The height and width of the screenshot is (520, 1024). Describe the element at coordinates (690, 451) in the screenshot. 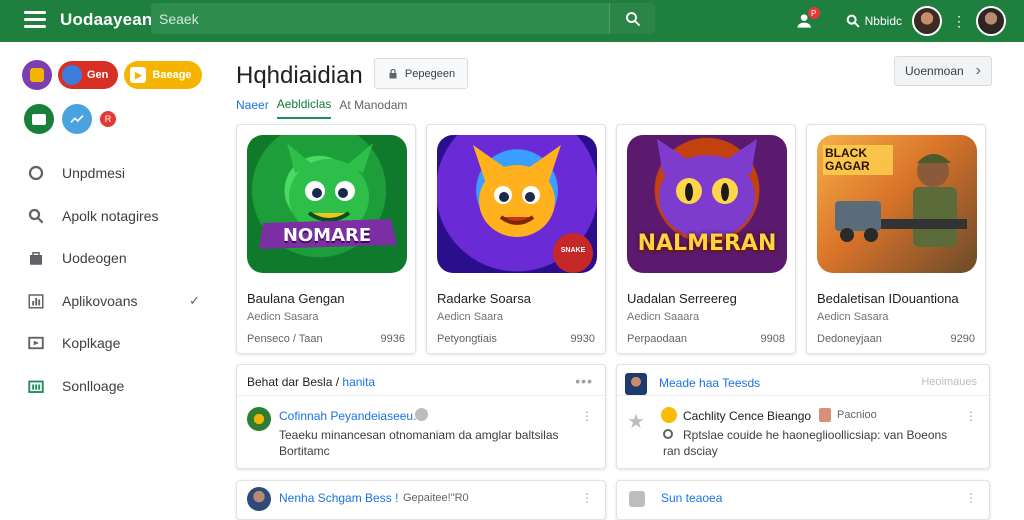

I see `news-text-more: ran dsciay` at that location.